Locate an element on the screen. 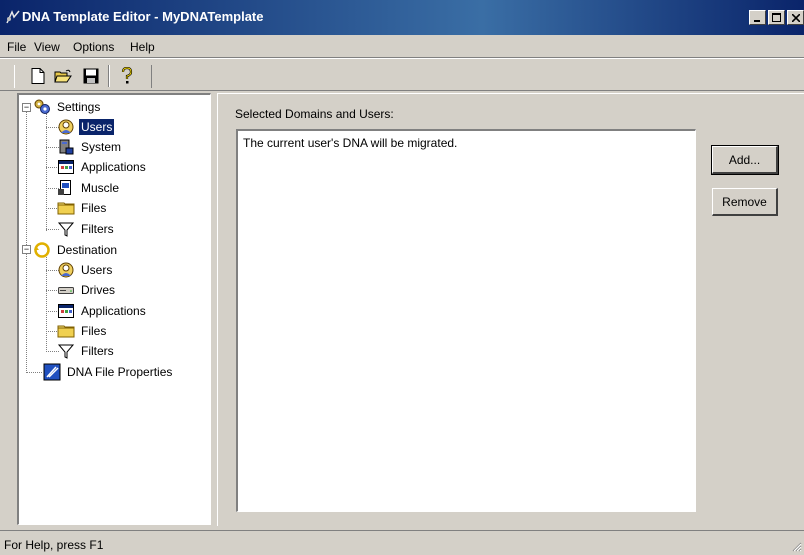 The height and width of the screenshot is (555, 804). remove-button: Remove is located at coordinates (745, 202).